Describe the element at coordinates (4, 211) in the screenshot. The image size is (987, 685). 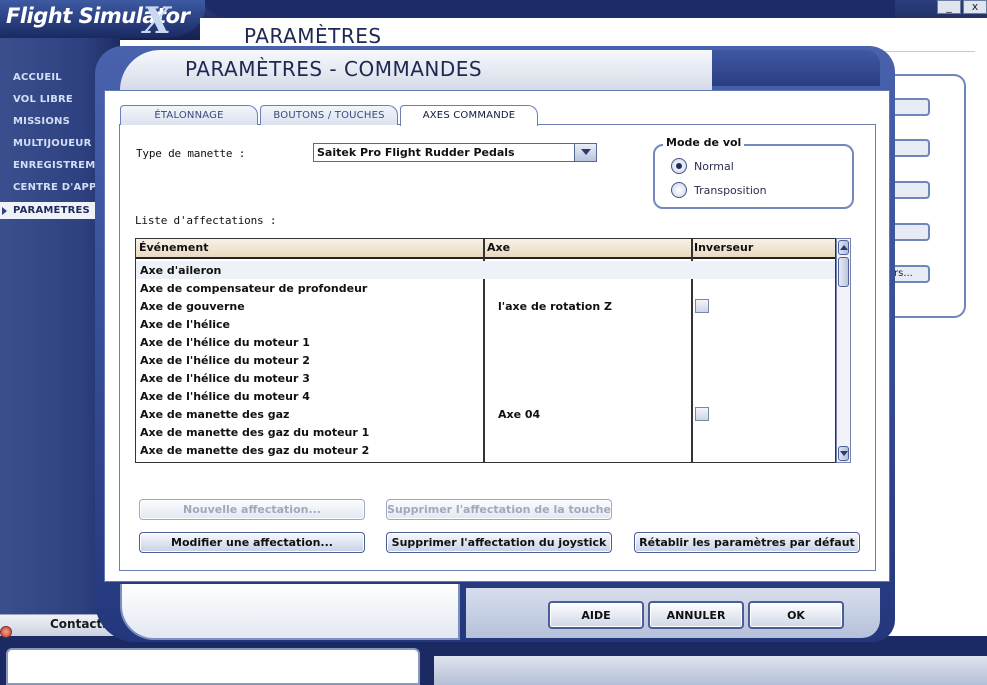
I see `active-marker-icon` at that location.